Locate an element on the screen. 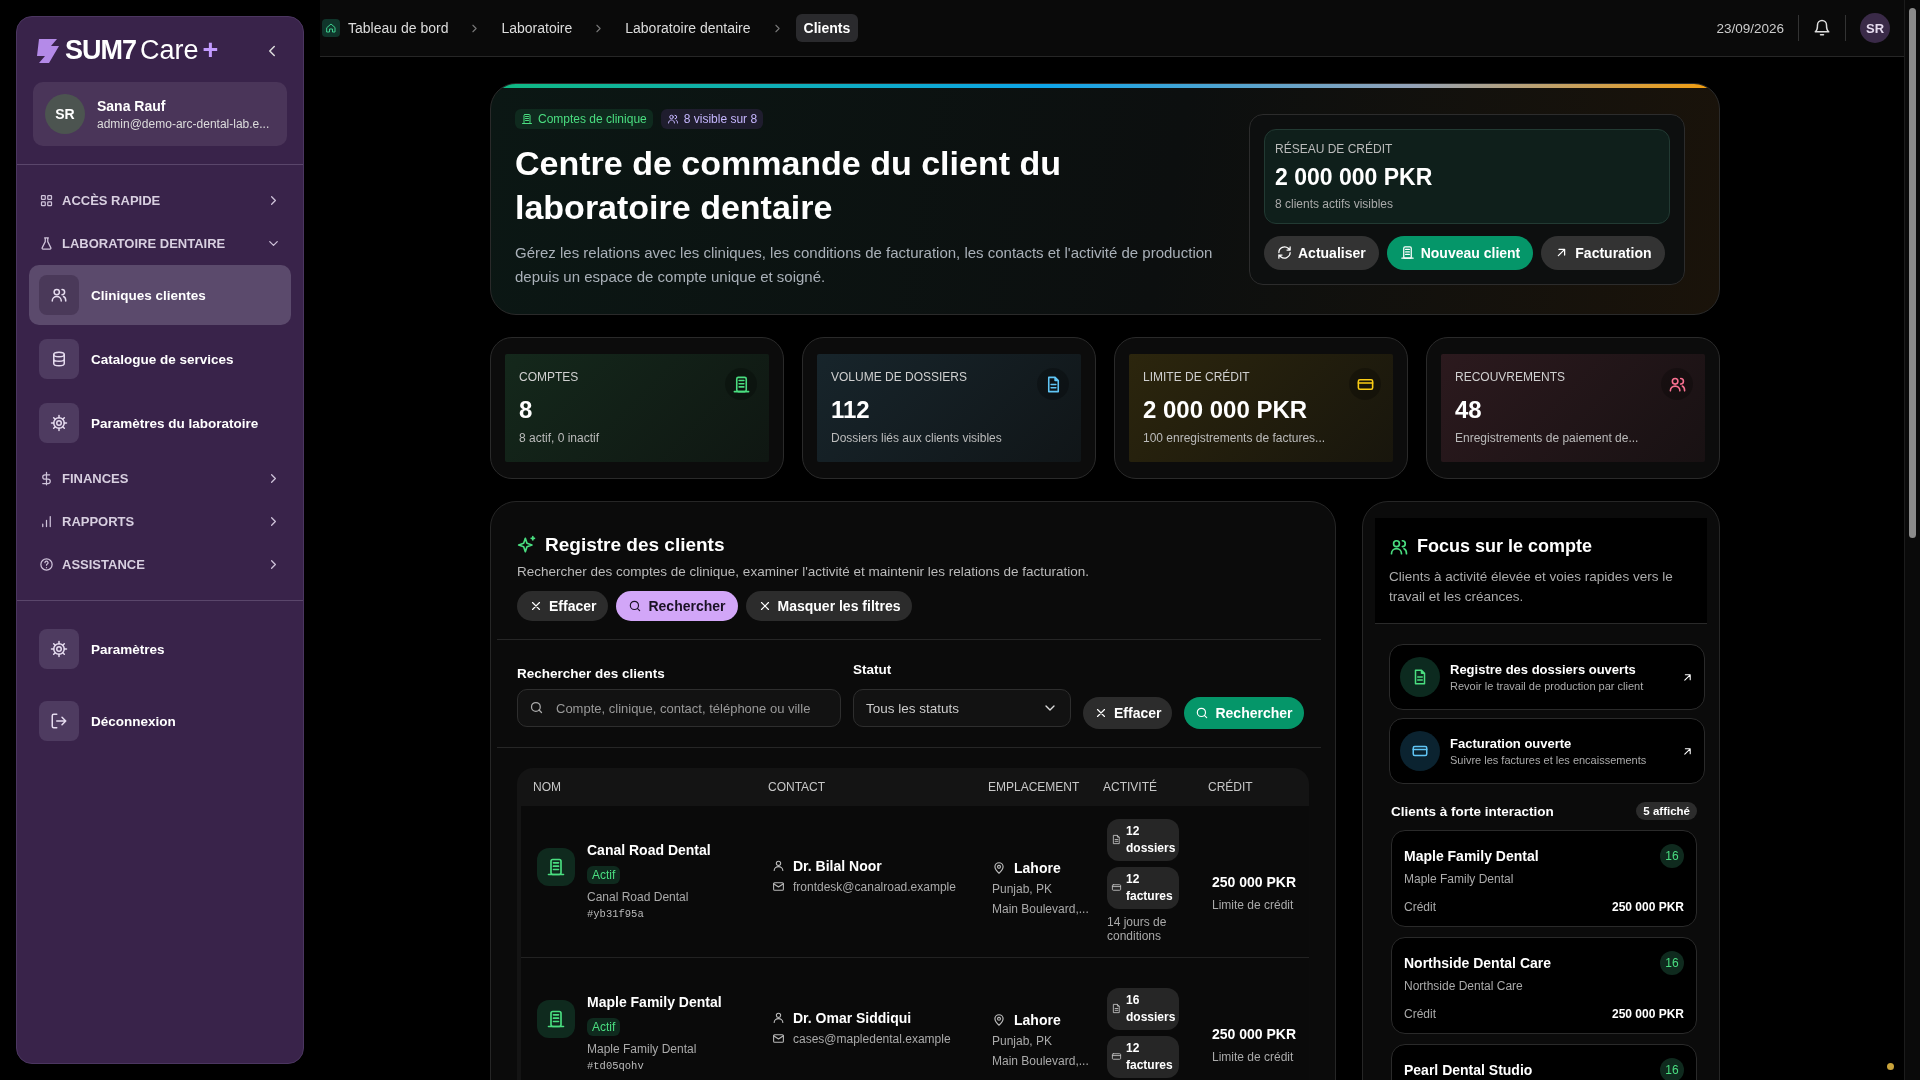 This screenshot has height=1080, width=1920. breadcrumb-link: Clients is located at coordinates (827, 28).